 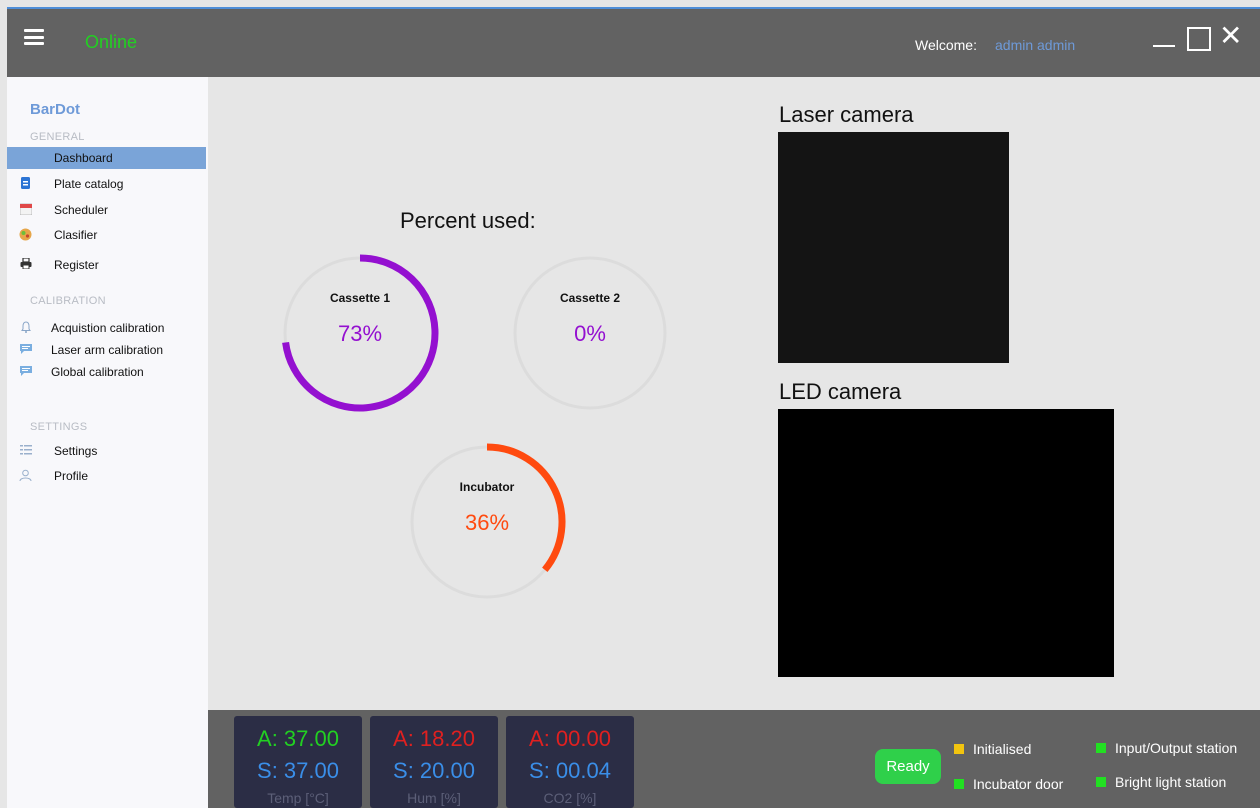 I want to click on sidebar-item-label: Profile, so click(x=71, y=476).